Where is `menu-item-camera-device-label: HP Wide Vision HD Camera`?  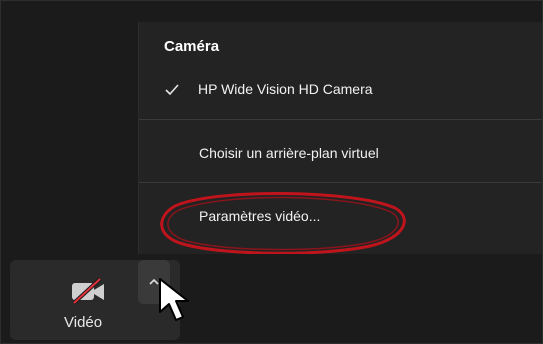 menu-item-camera-device-label: HP Wide Vision HD Camera is located at coordinates (285, 89).